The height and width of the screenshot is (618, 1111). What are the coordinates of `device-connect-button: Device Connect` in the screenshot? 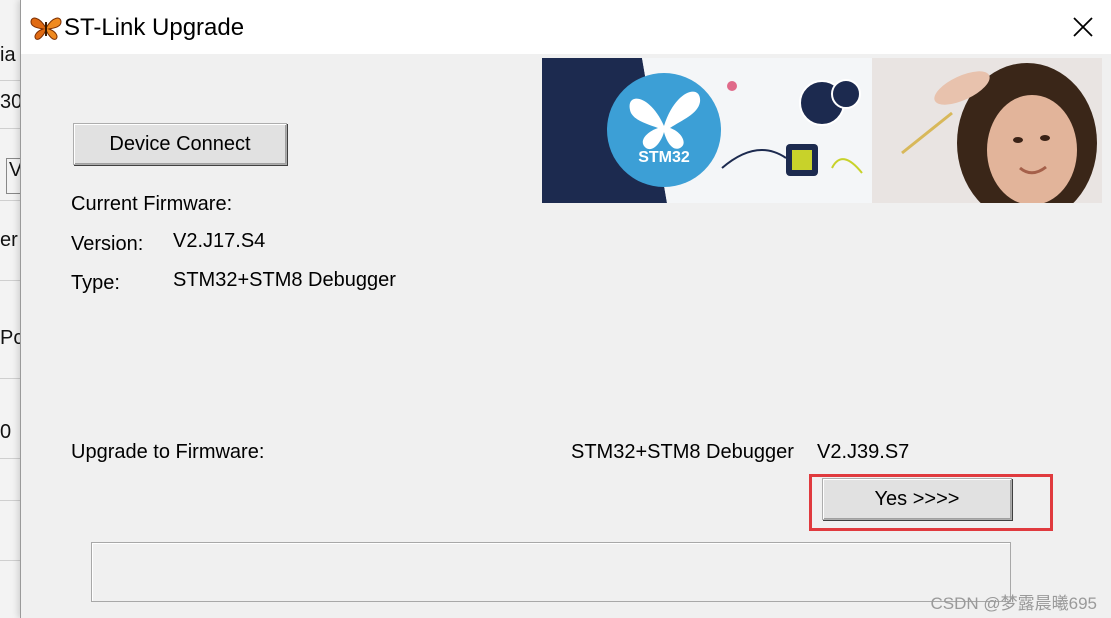 It's located at (180, 144).